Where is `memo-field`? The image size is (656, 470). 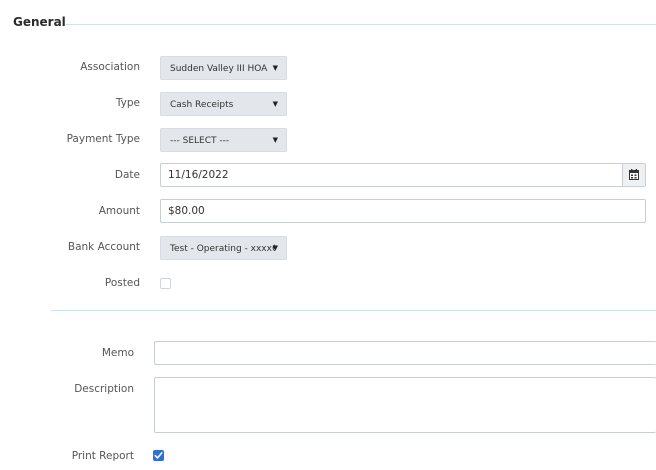
memo-field is located at coordinates (405, 353).